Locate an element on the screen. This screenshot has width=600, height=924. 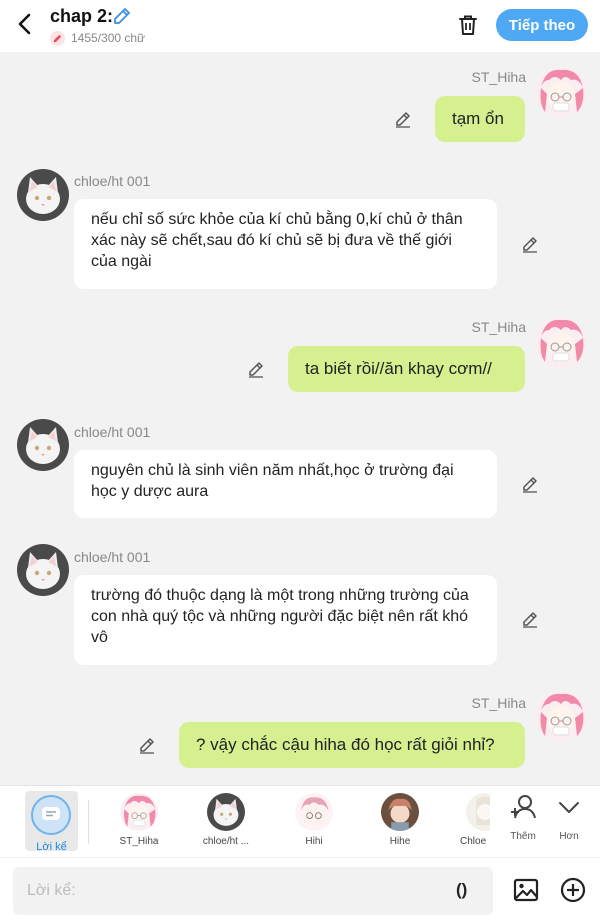
divider is located at coordinates (88, 822).